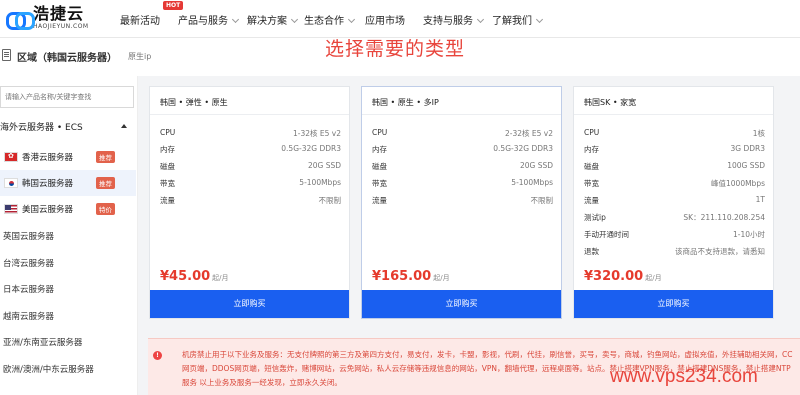 This screenshot has height=395, width=800. Describe the element at coordinates (11, 183) in the screenshot. I see `korea-flag-icon` at that location.